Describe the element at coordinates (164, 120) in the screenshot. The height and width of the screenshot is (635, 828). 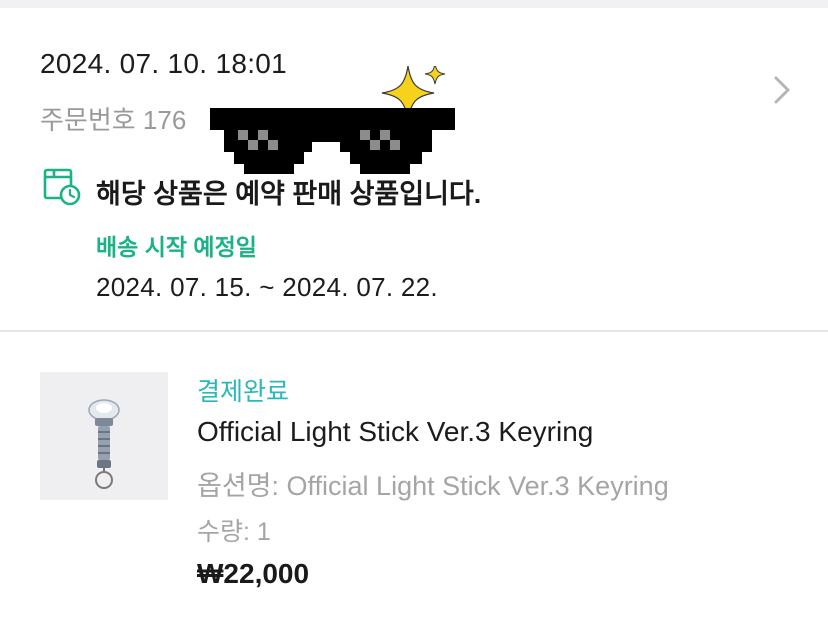
I see `order-number-value: 176` at that location.